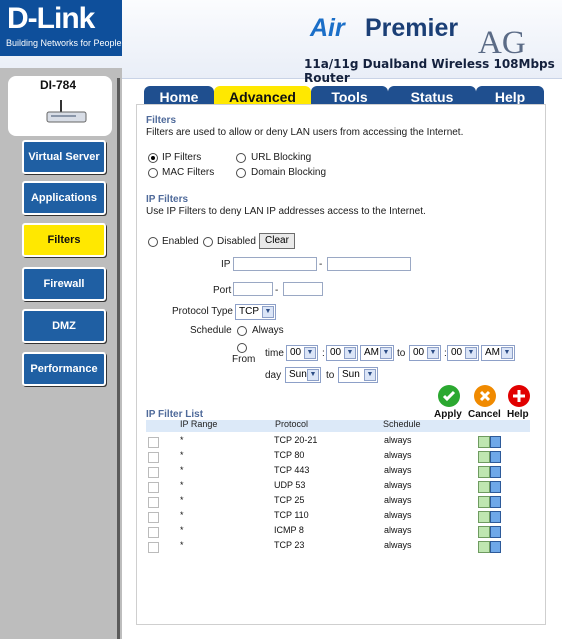  What do you see at coordinates (64, 284) in the screenshot?
I see `sidebar-item-firewall: Firewall` at bounding box center [64, 284].